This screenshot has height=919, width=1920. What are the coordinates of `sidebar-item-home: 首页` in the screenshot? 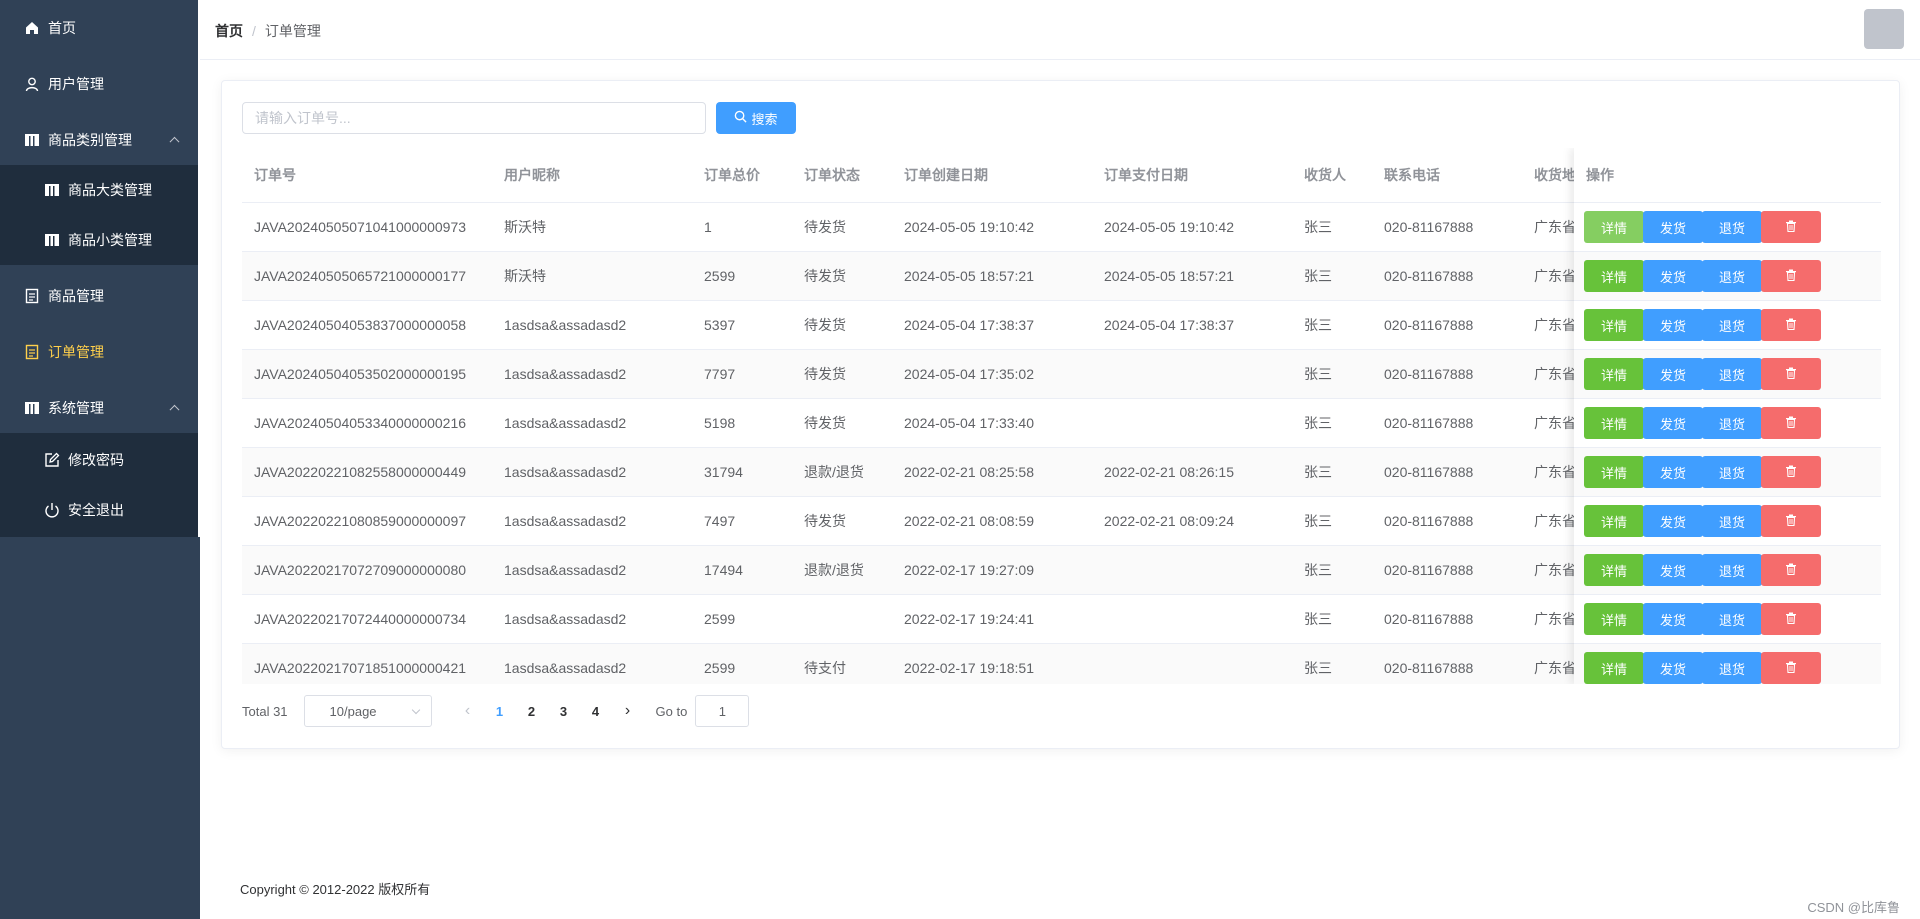 It's located at (100, 28).